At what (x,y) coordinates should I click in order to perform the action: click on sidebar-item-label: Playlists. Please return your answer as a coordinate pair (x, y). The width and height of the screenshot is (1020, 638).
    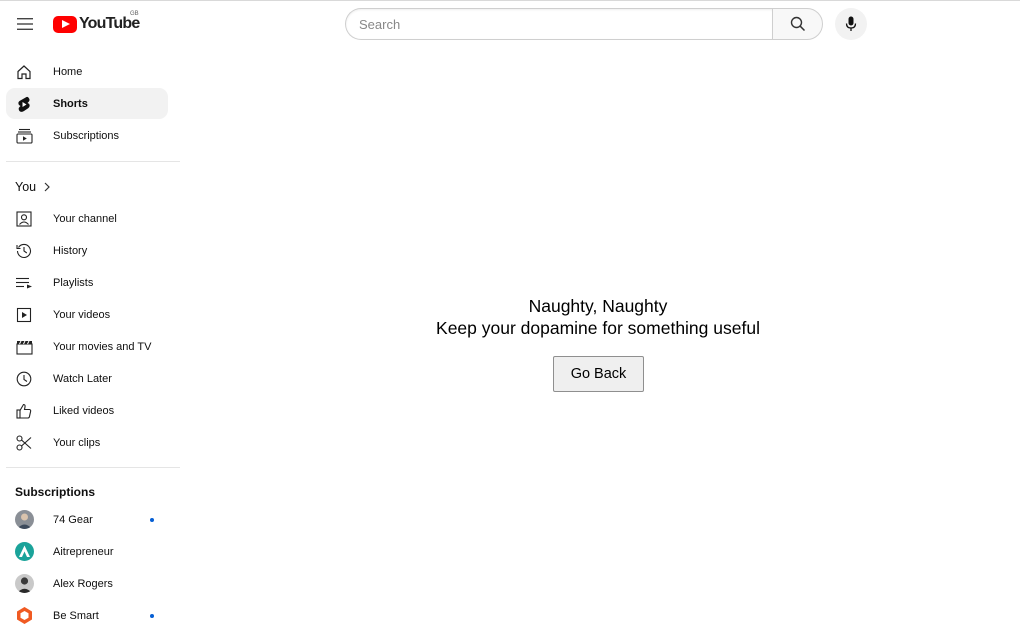
    Looking at the image, I should click on (73, 282).